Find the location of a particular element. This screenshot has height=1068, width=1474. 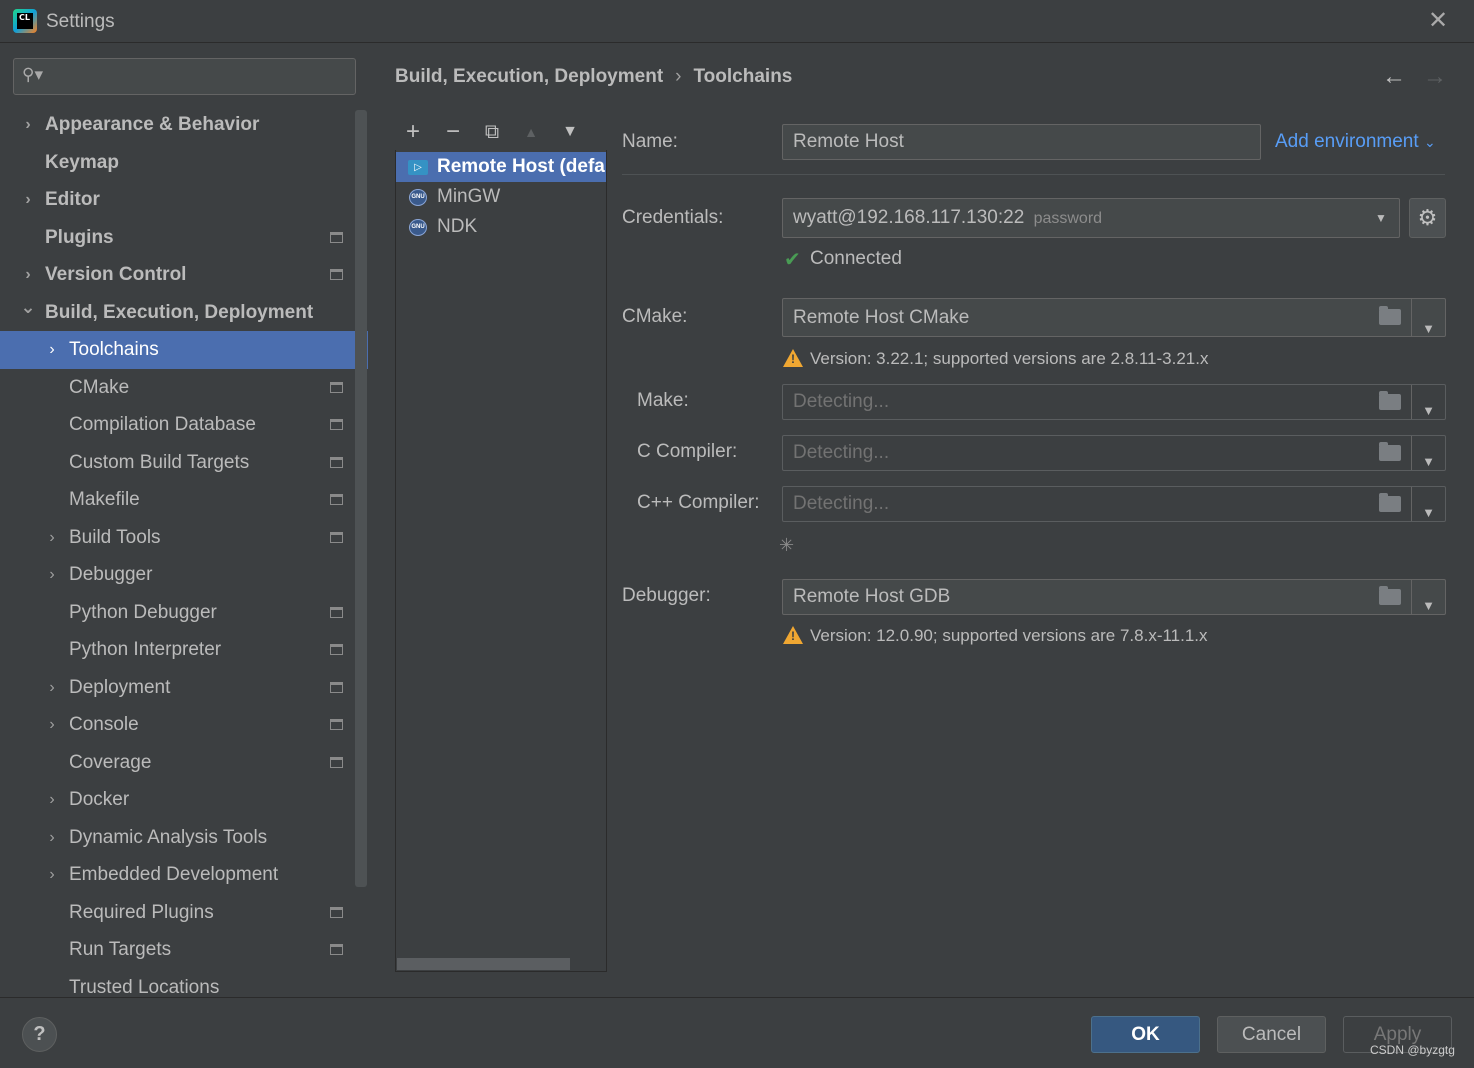

sidebar-item-label: Build, Execution, Deployment is located at coordinates (179, 312).